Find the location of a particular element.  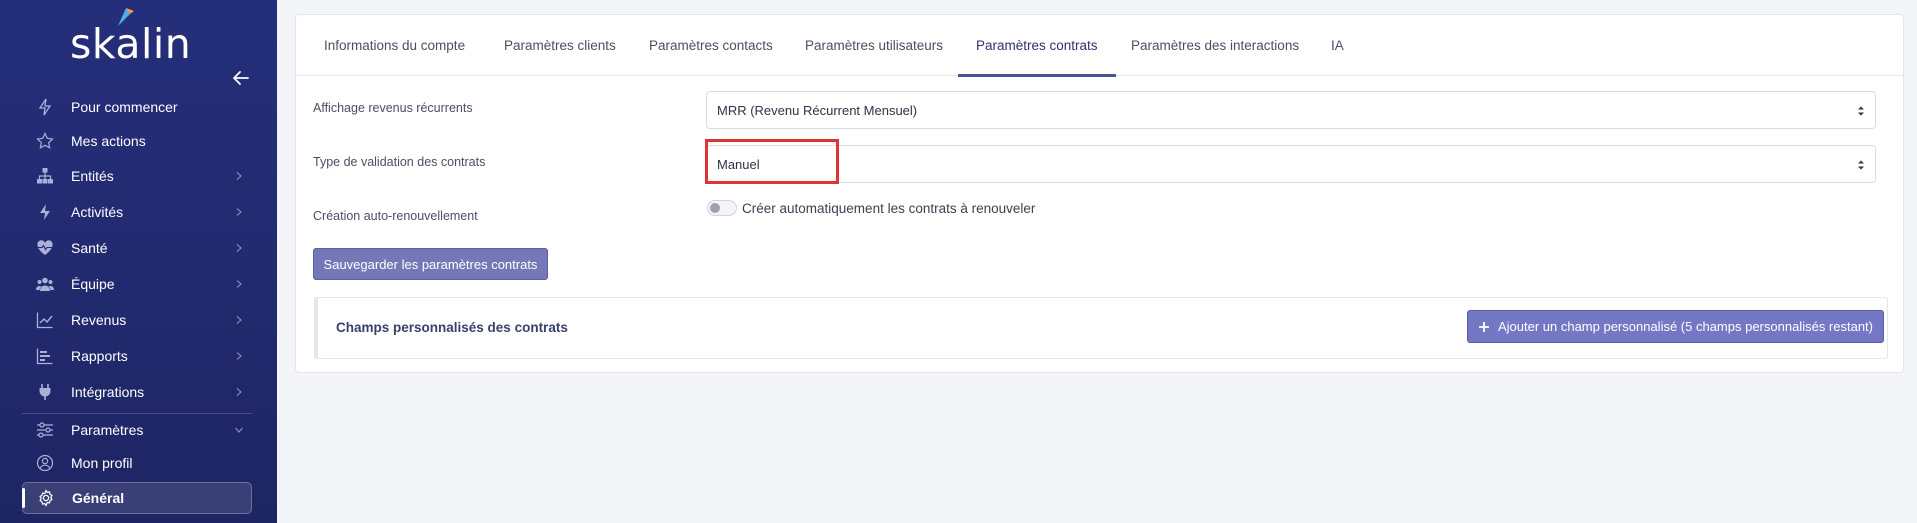

sidebar-item-label: Mon profil is located at coordinates (102, 463).